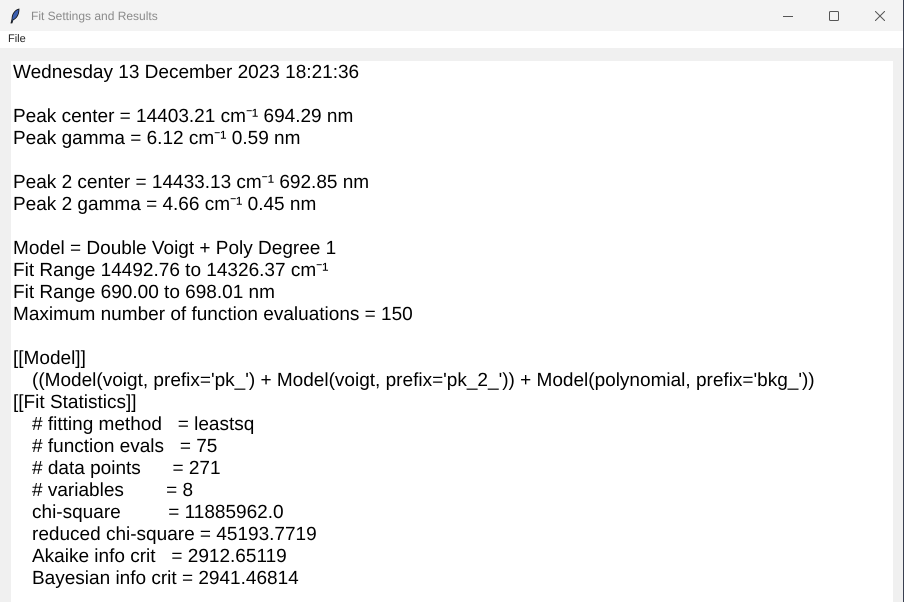  Describe the element at coordinates (159, 557) in the screenshot. I see `report-line: Akaike info crit = 2912.65119` at that location.